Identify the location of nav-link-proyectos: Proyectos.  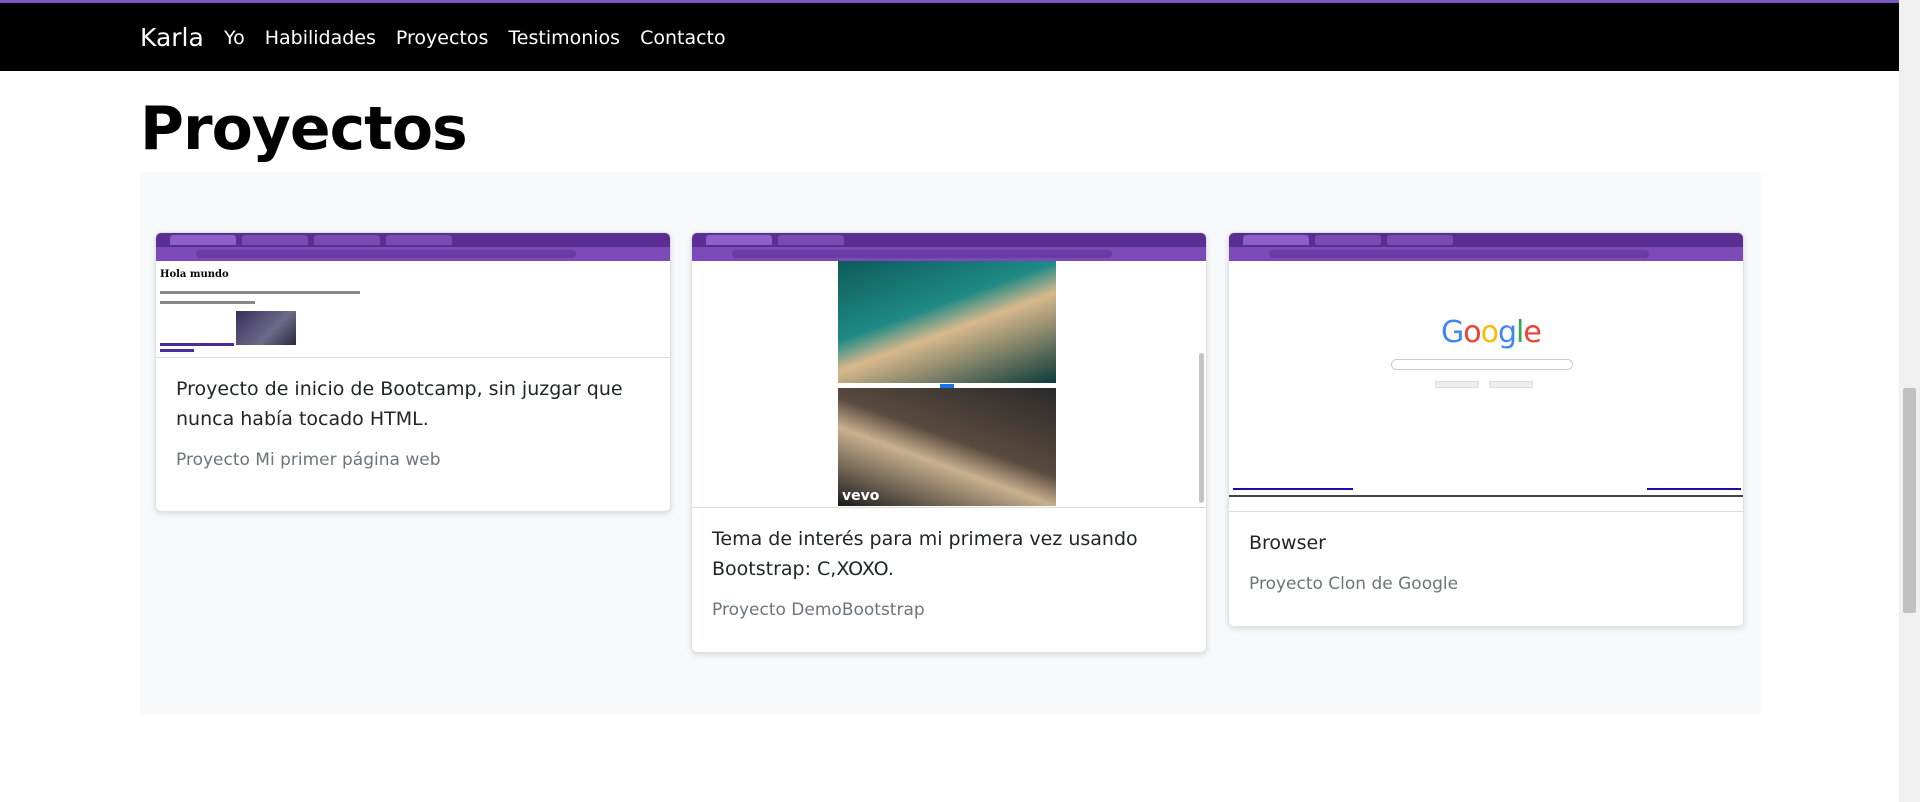
(442, 38).